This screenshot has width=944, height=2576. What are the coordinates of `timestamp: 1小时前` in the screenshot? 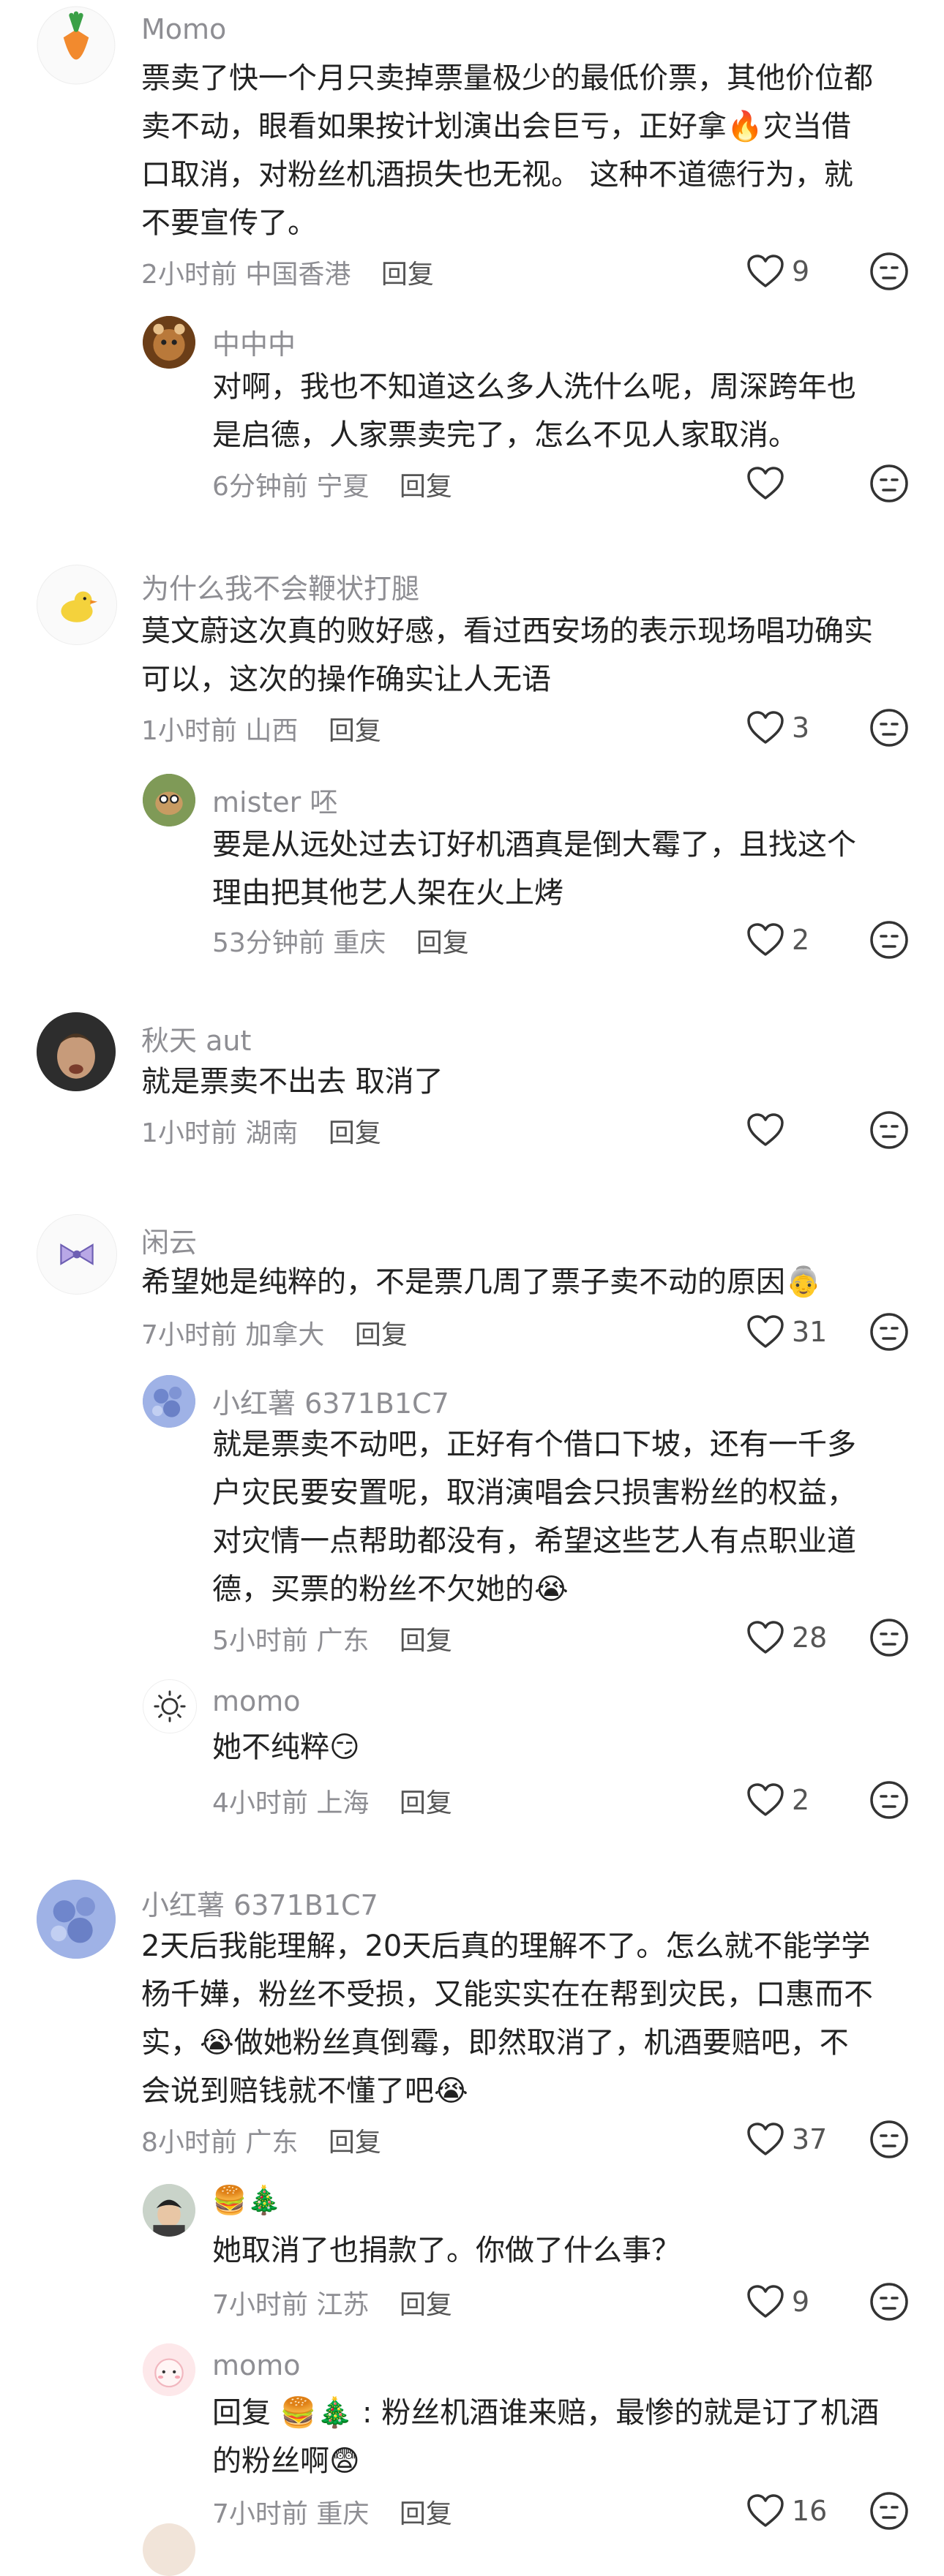 It's located at (189, 1133).